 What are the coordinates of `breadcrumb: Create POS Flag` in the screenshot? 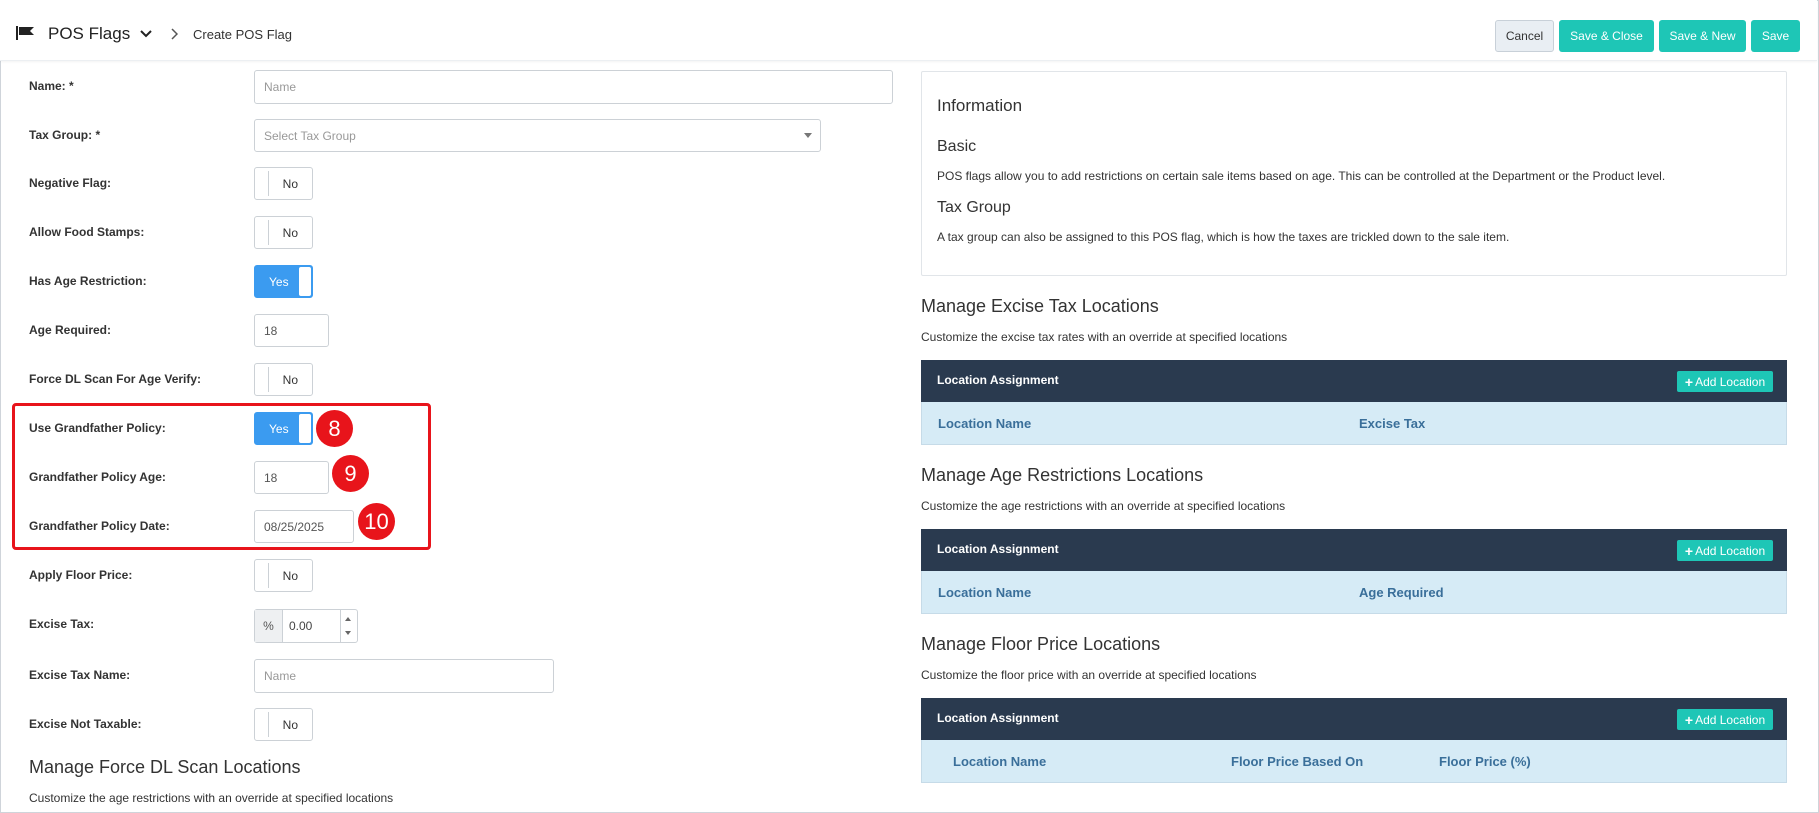 It's located at (242, 34).